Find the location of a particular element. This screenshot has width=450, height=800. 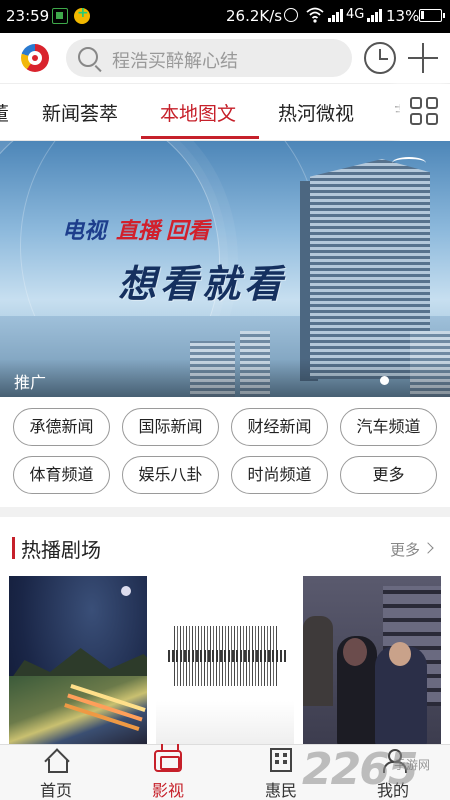

banner-caption: 推广 is located at coordinates (30, 382).